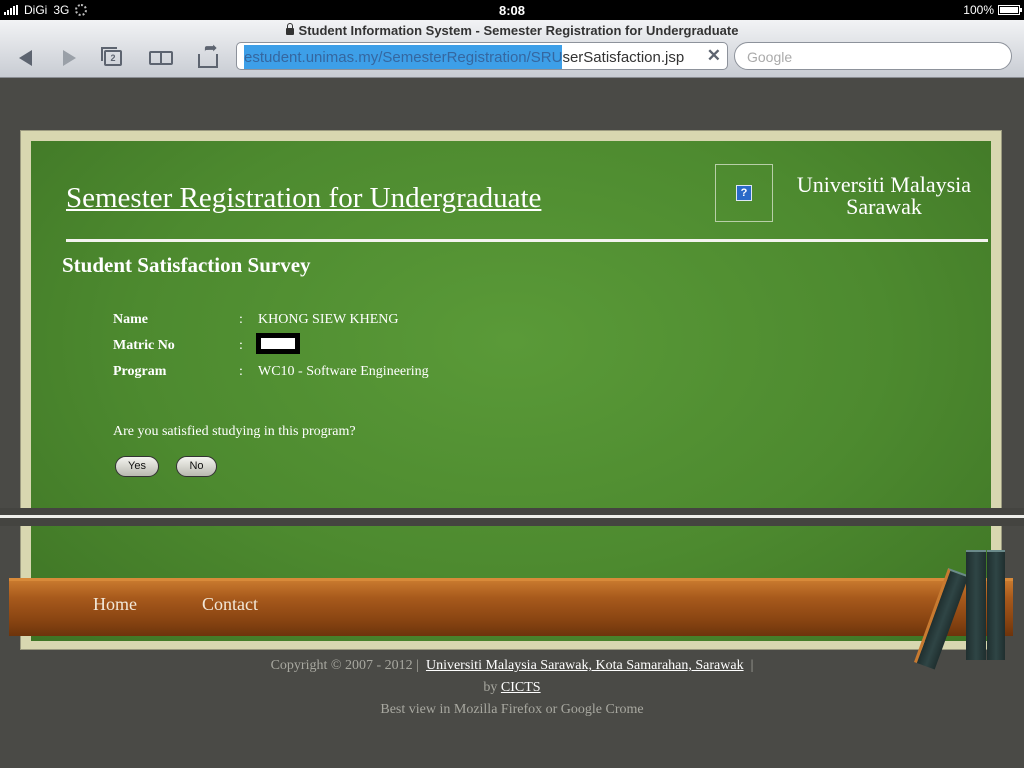 The image size is (1024, 768). I want to click on tabs-button: 2, so click(113, 58).